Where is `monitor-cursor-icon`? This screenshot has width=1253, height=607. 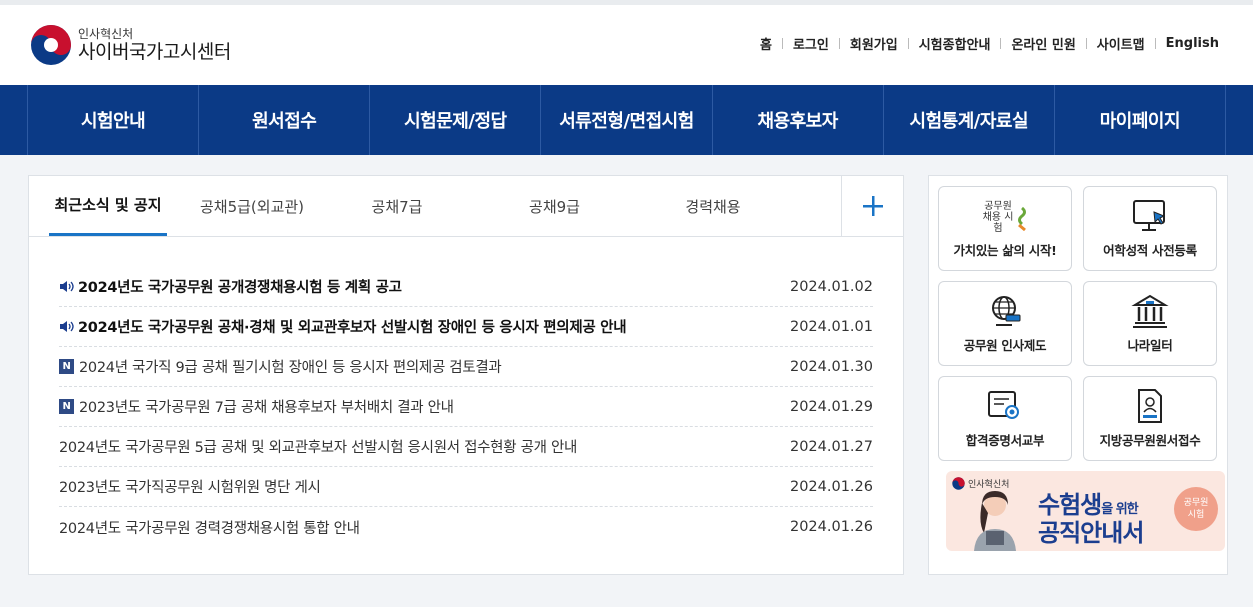
monitor-cursor-icon is located at coordinates (1149, 215).